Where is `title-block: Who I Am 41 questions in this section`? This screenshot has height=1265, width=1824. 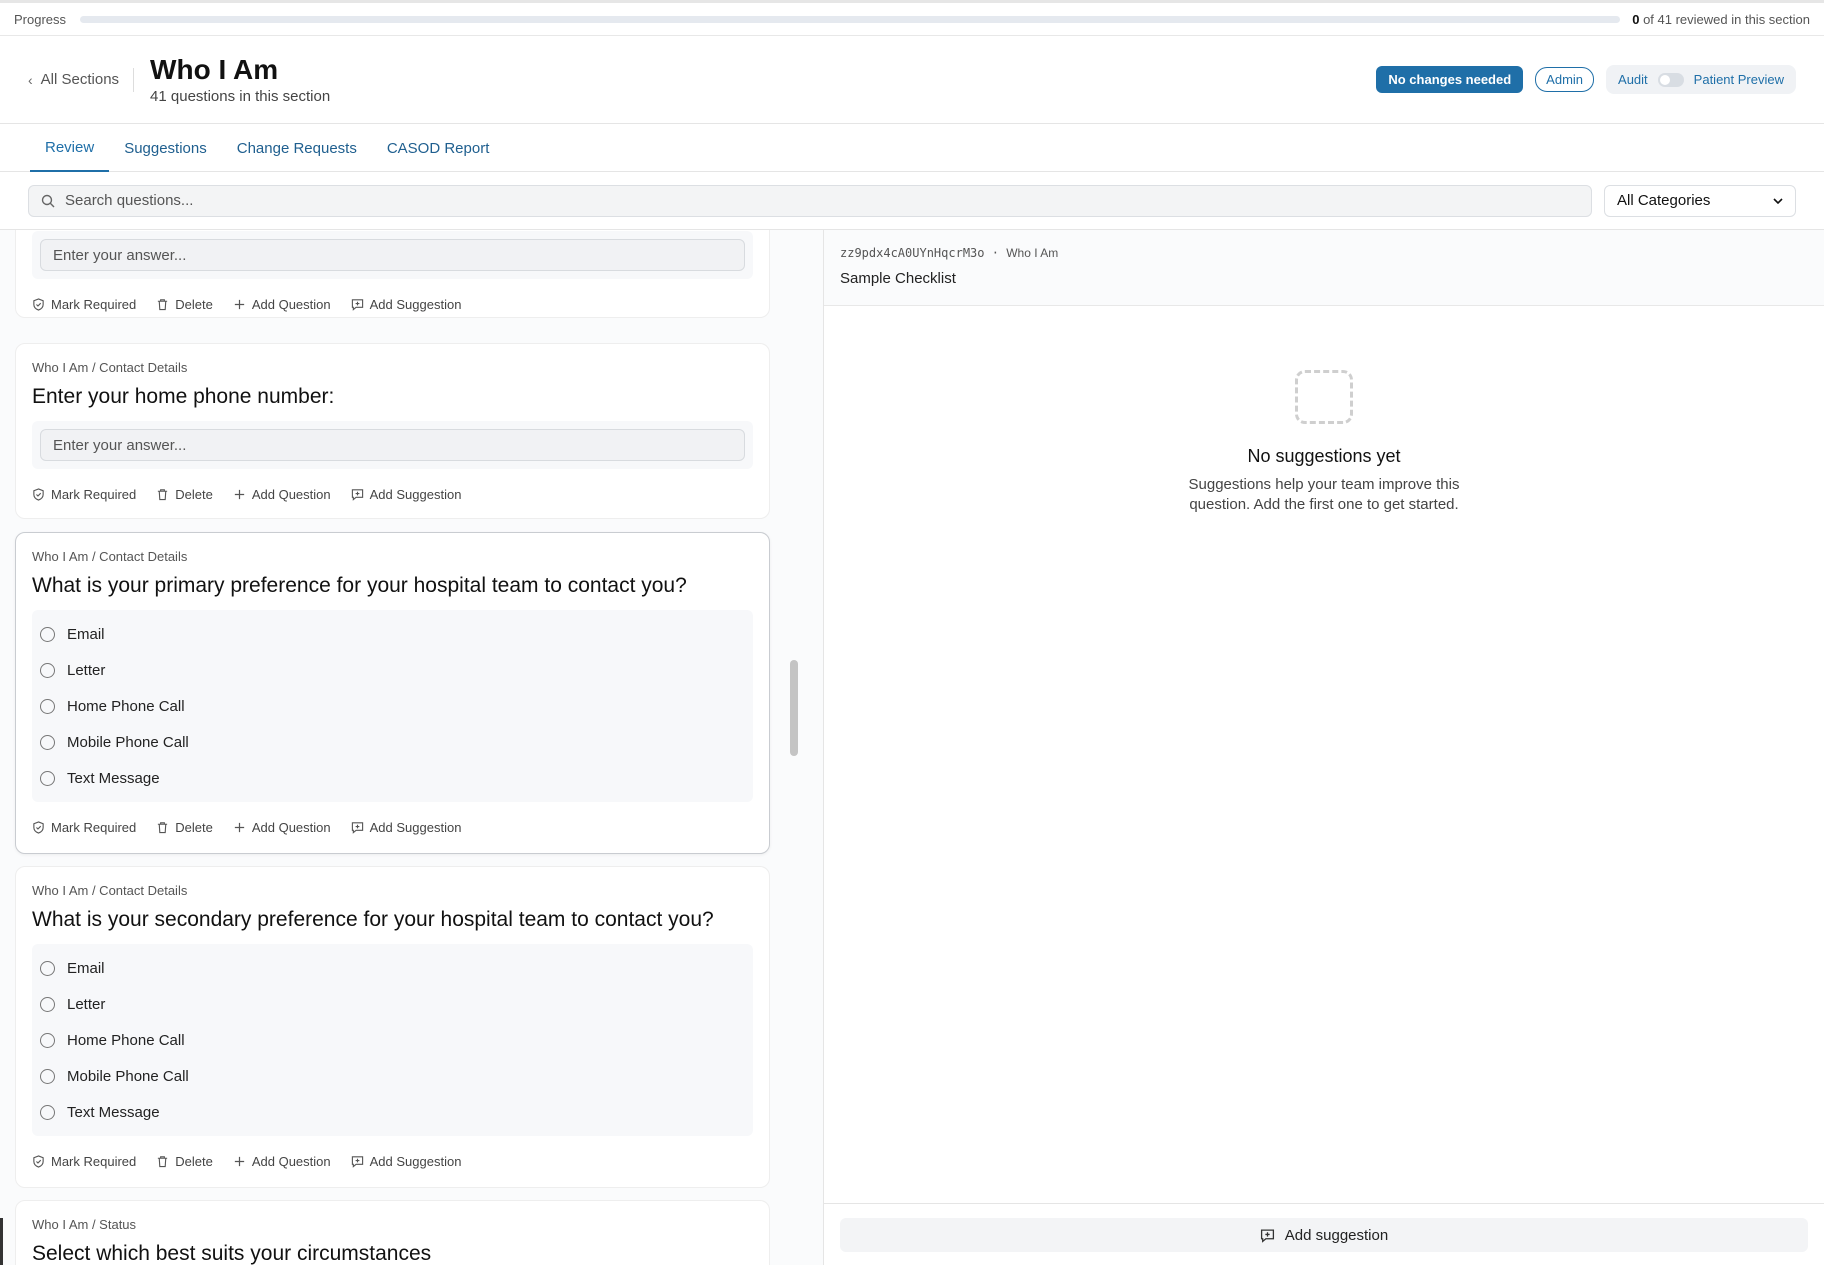
title-block: Who I Am 41 questions in this section is located at coordinates (240, 79).